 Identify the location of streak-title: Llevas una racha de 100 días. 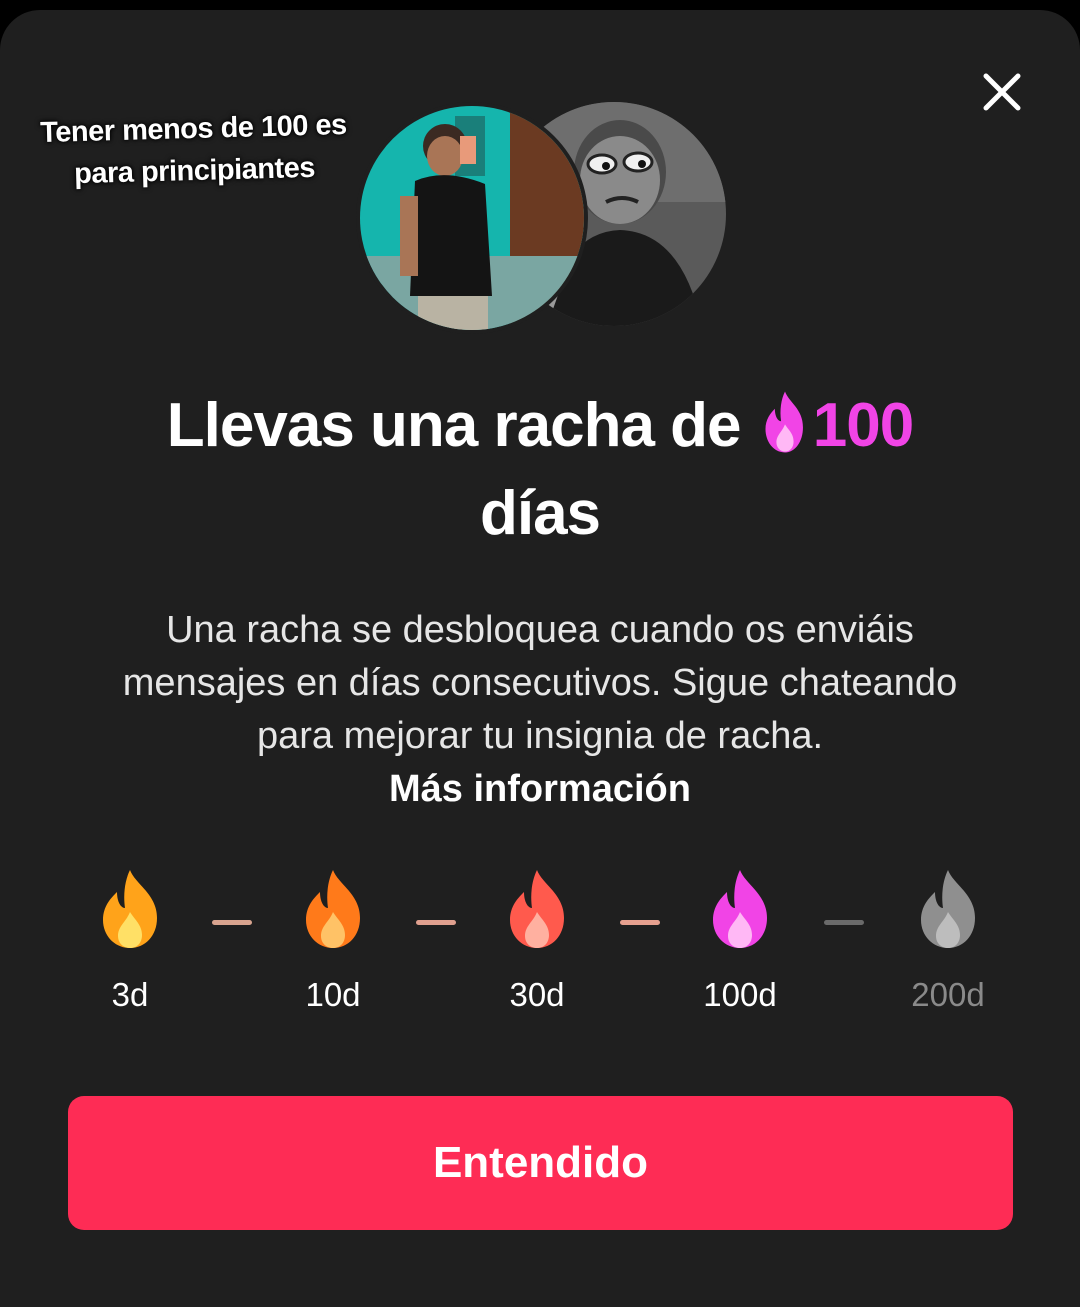
(540, 470).